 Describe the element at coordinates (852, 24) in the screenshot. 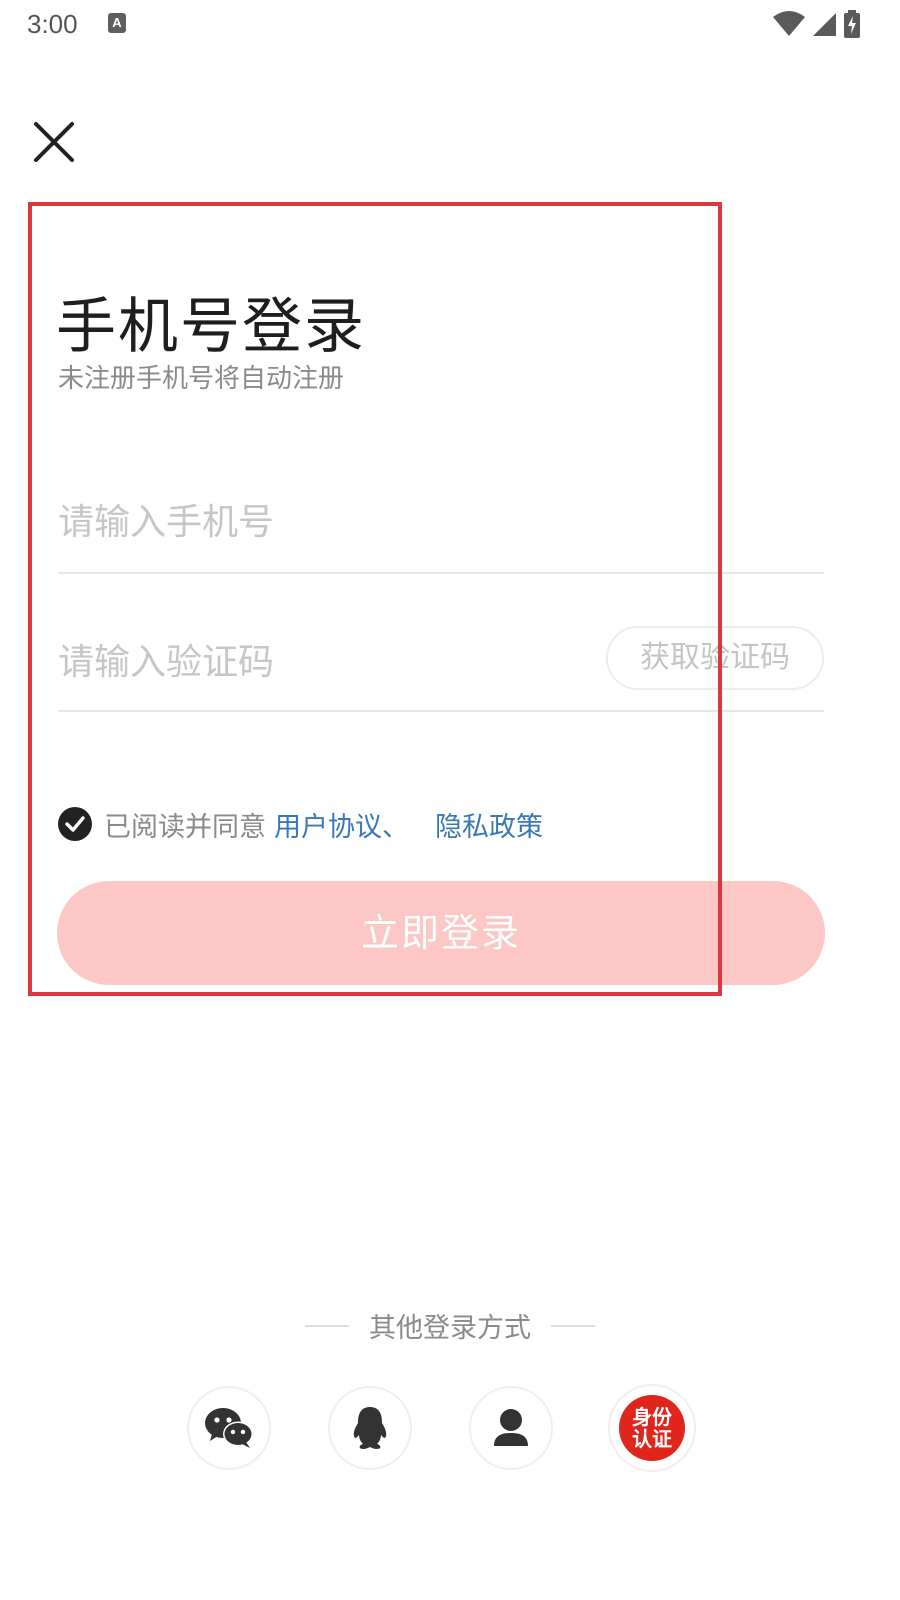

I see `battery-charging-icon` at that location.